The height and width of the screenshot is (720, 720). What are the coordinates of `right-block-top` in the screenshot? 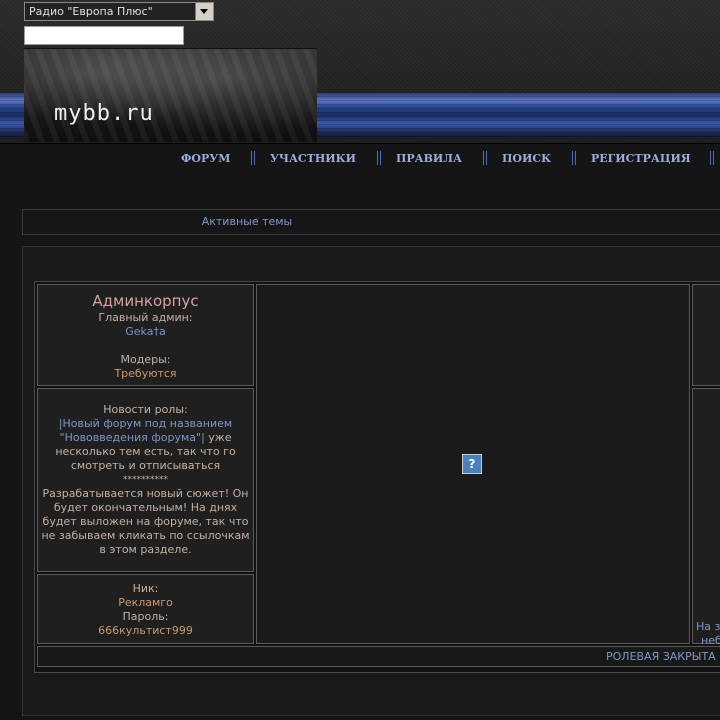 It's located at (706, 335).